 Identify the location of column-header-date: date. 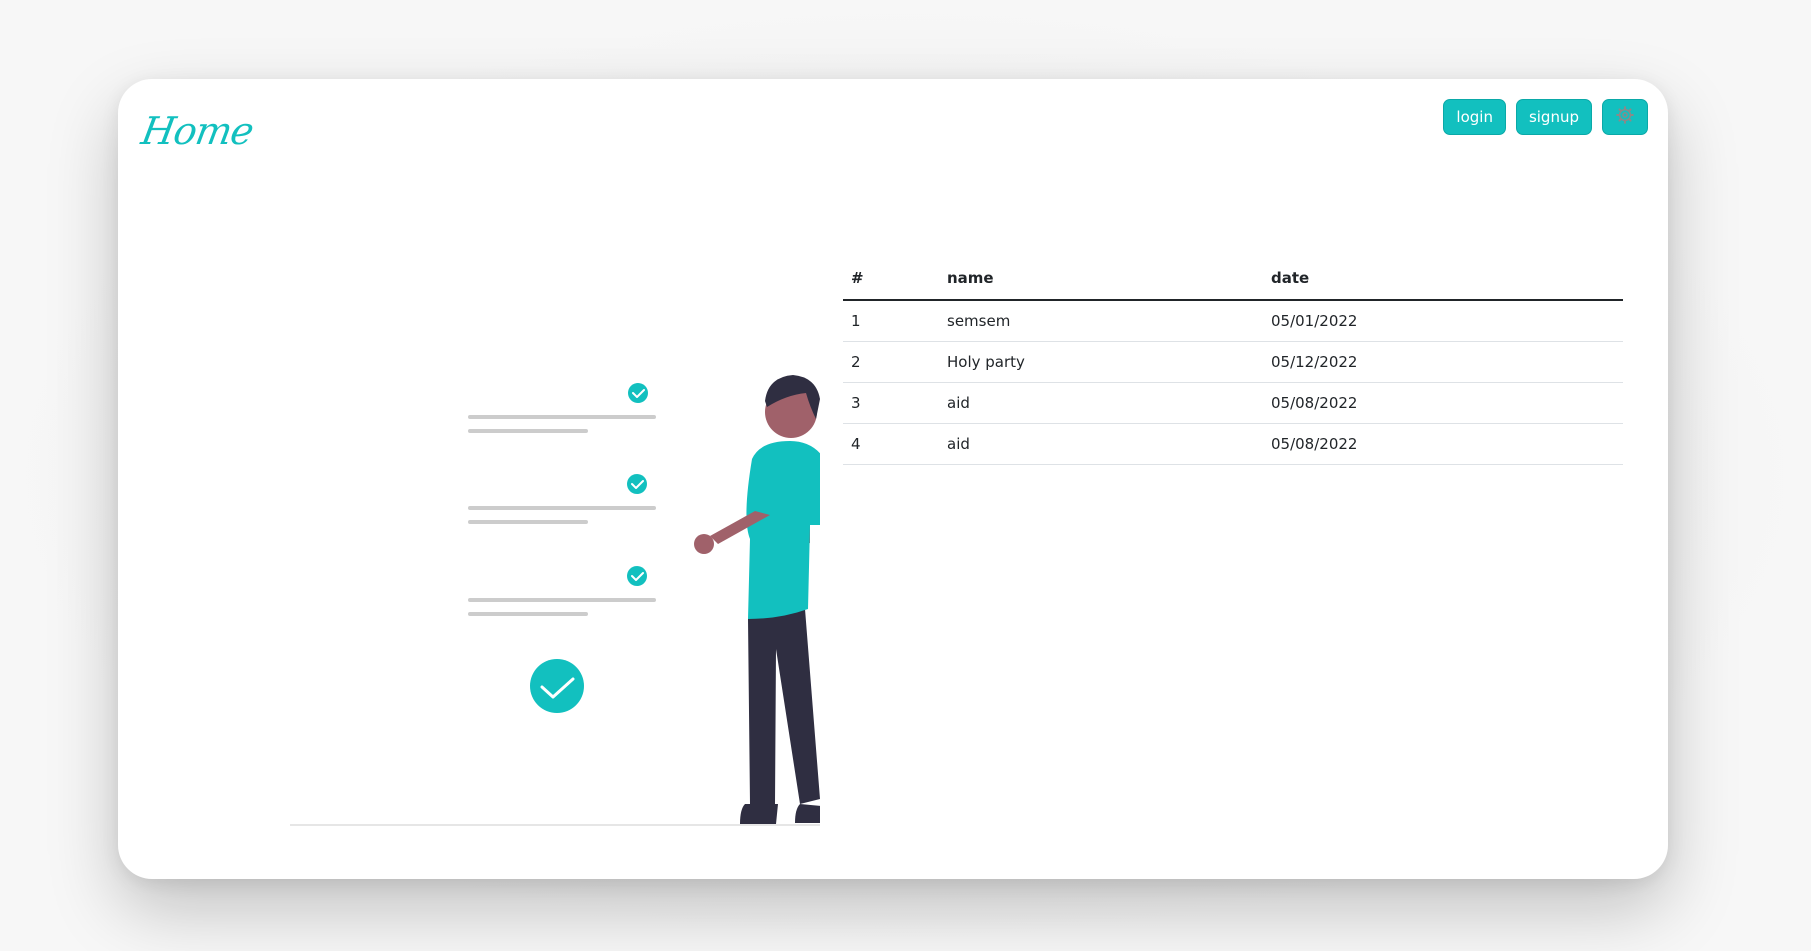
(1443, 279).